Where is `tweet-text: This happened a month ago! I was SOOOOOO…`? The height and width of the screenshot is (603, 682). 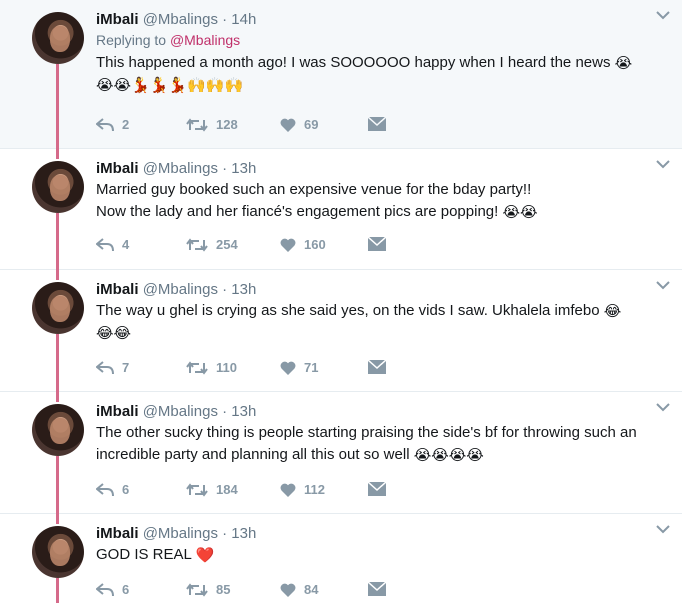 tweet-text: This happened a month ago! I was SOOOOOO… is located at coordinates (381, 74).